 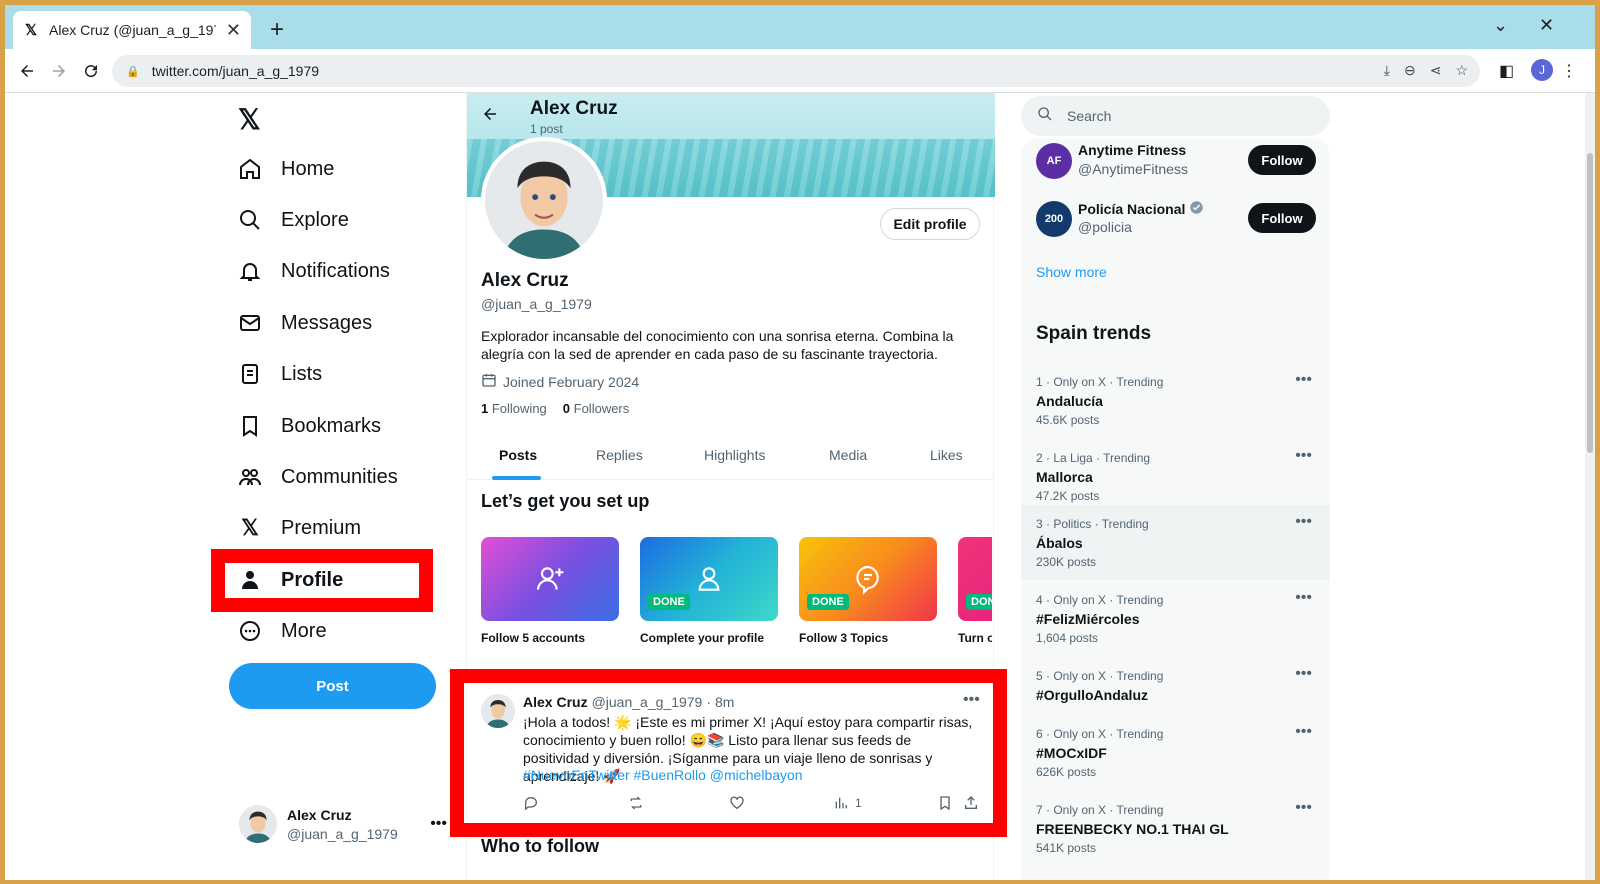 What do you see at coordinates (27, 71) in the screenshot?
I see `back-icon` at bounding box center [27, 71].